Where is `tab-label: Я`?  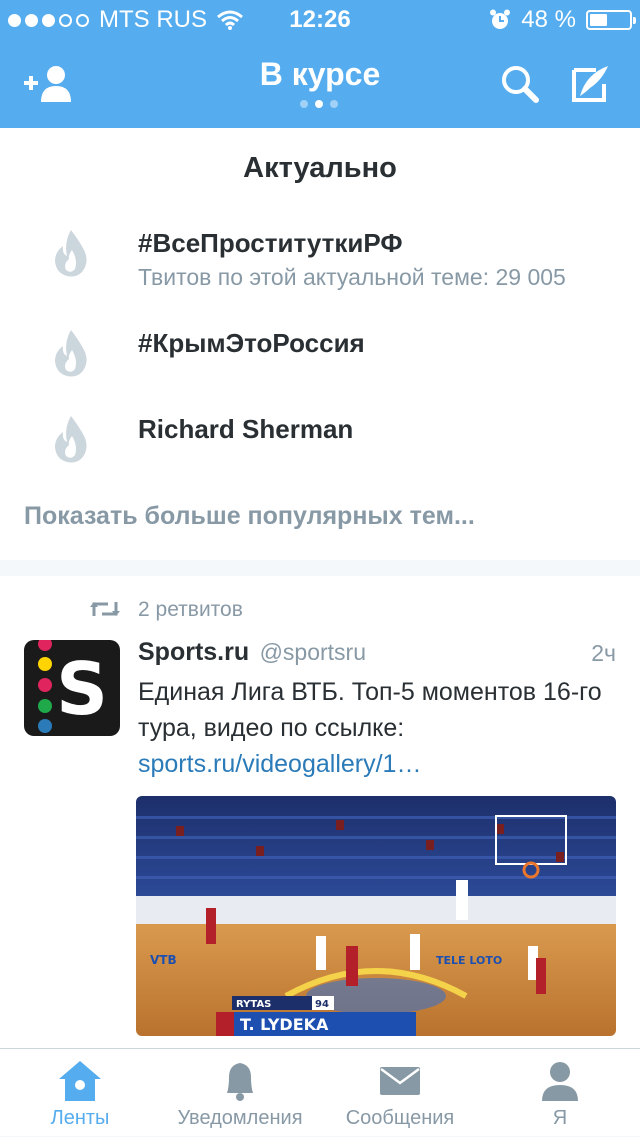 tab-label: Я is located at coordinates (560, 1118).